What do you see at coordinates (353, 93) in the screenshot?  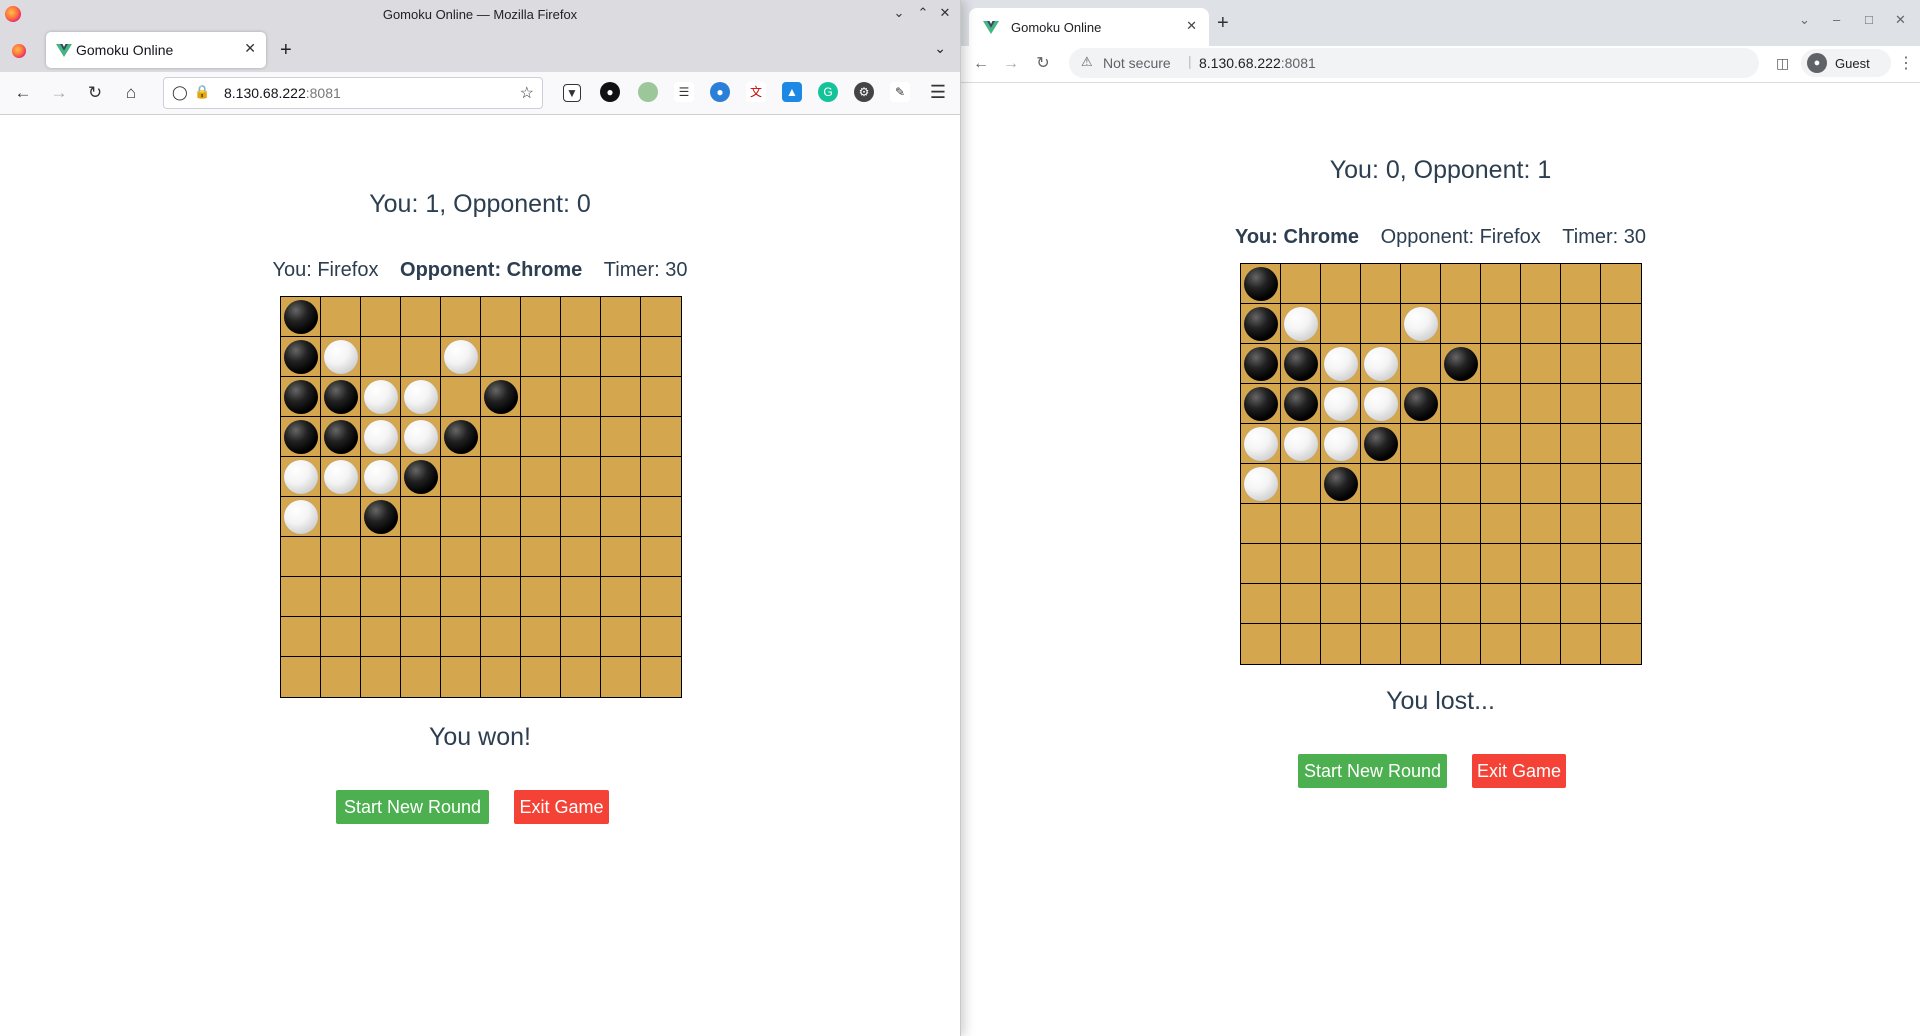 I see `url-bar: ◯ 🔒 8.130.68.222:8081 ☆` at bounding box center [353, 93].